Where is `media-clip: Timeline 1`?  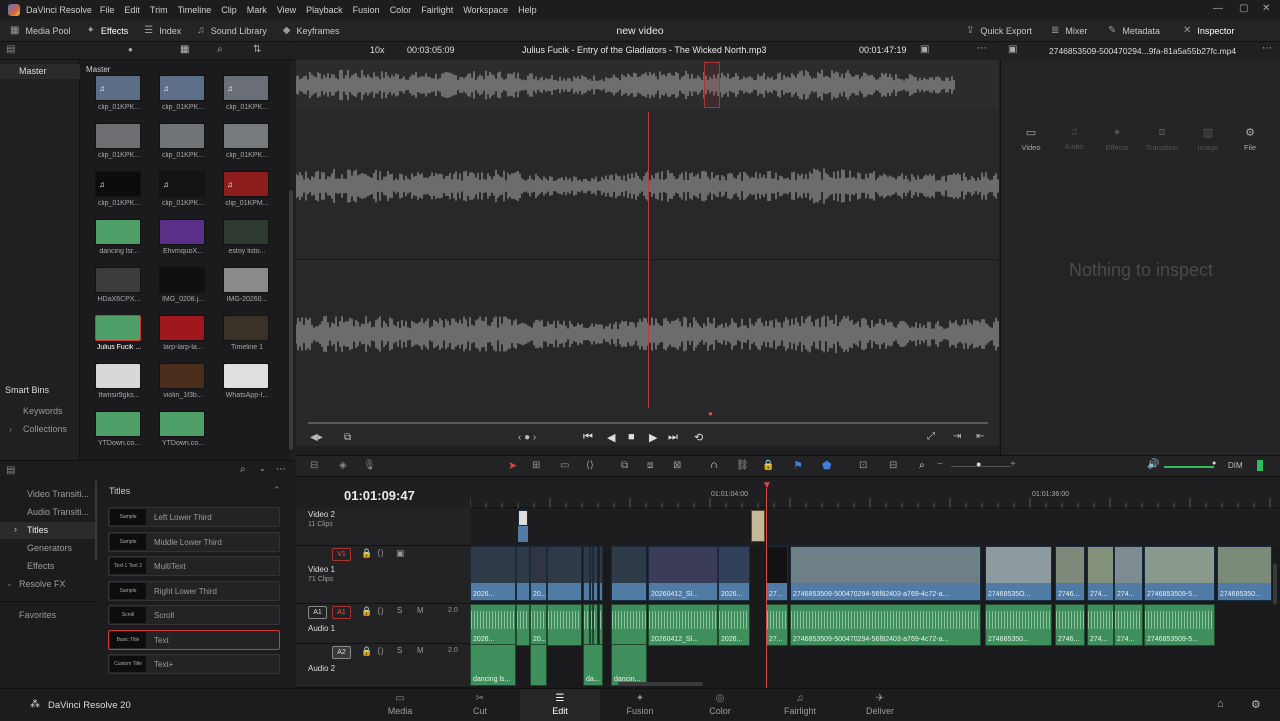 media-clip: Timeline 1 is located at coordinates (247, 333).